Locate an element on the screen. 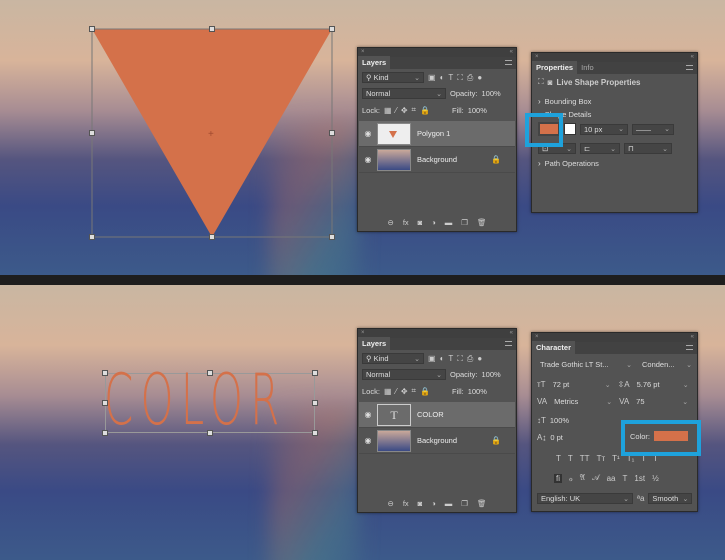 This screenshot has height=560, width=725. stroke-caps-dropdown: ⊏ is located at coordinates (600, 148).